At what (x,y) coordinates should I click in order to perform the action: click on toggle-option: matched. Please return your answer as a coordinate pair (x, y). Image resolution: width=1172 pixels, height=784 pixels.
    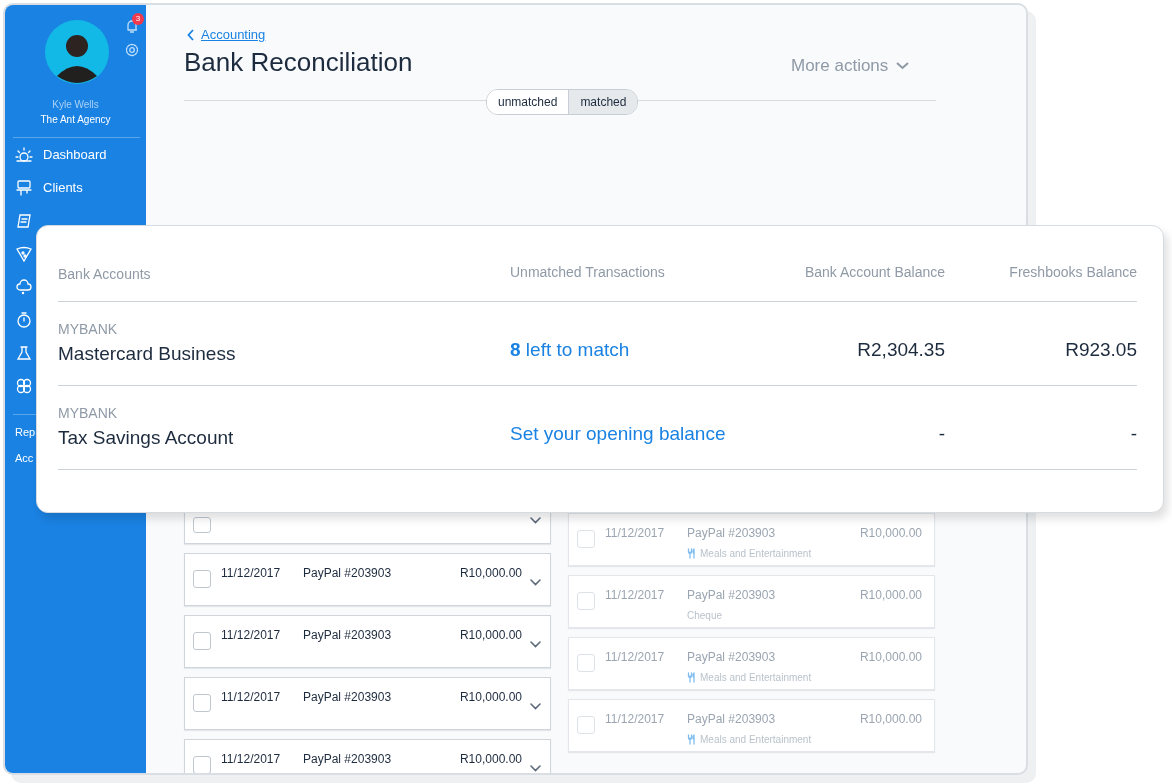
    Looking at the image, I should click on (603, 101).